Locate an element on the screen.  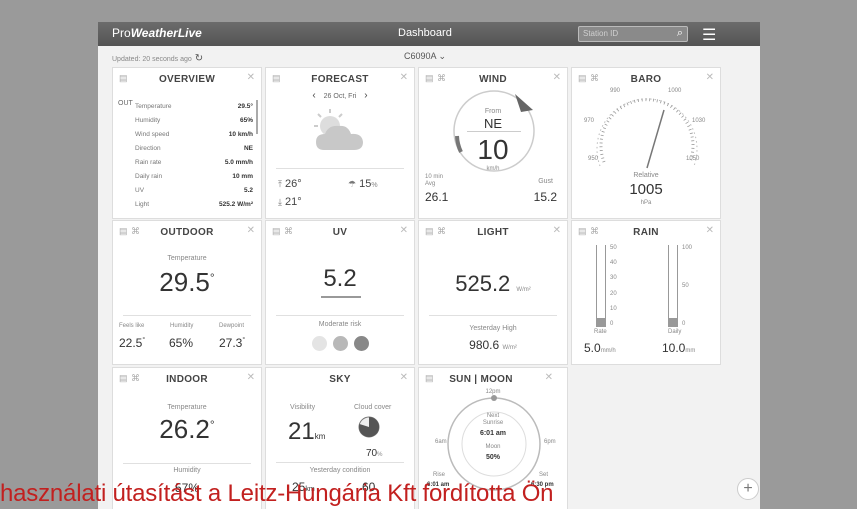
baro-unit: hPa is located at coordinates (646, 203).